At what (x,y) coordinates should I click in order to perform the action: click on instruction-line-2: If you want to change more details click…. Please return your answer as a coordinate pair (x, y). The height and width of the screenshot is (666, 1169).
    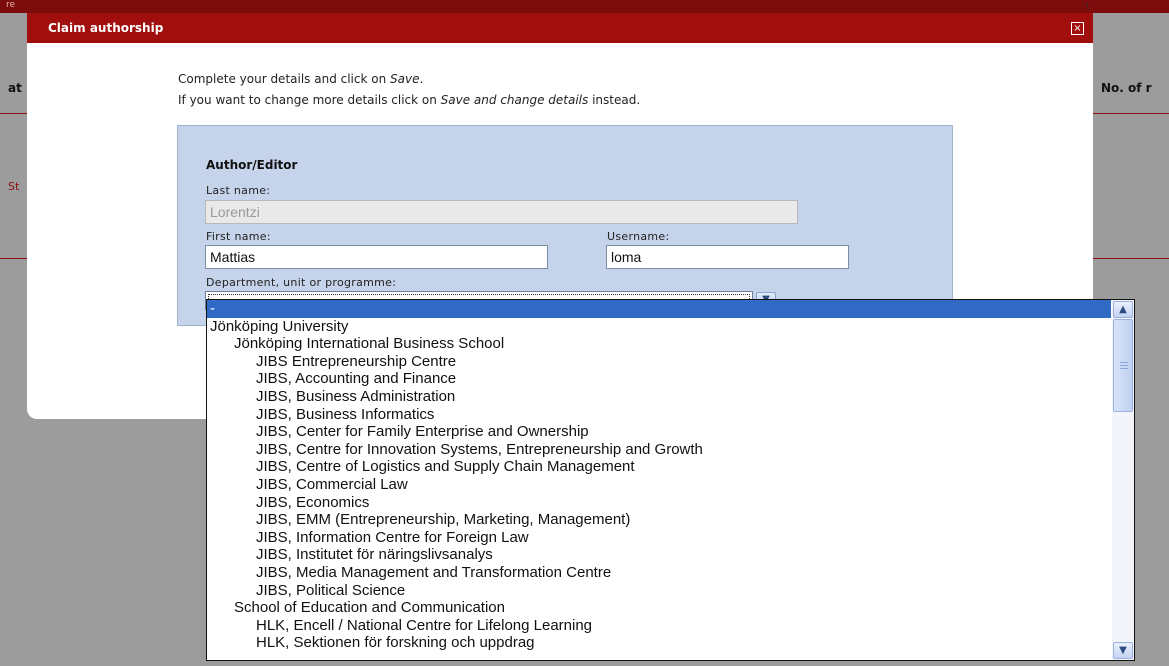
    Looking at the image, I should click on (409, 100).